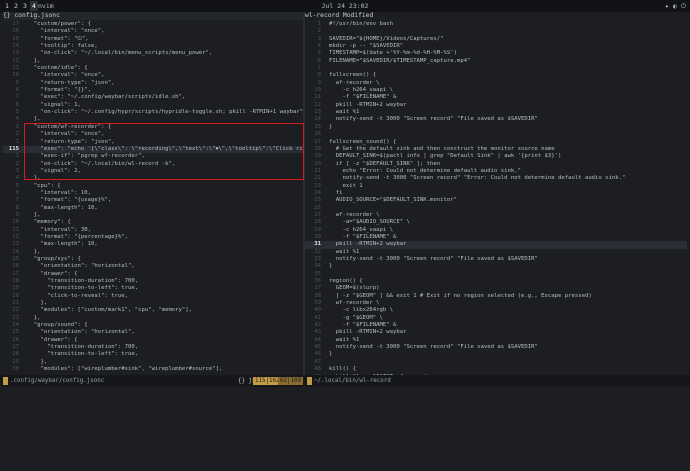  Describe the element at coordinates (62, 244) in the screenshot. I see `line-text: "max-length": 10,` at that location.